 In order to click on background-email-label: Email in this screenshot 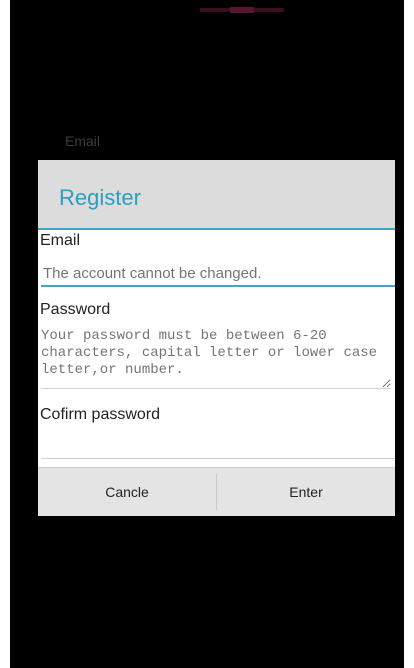, I will do `click(83, 141)`.